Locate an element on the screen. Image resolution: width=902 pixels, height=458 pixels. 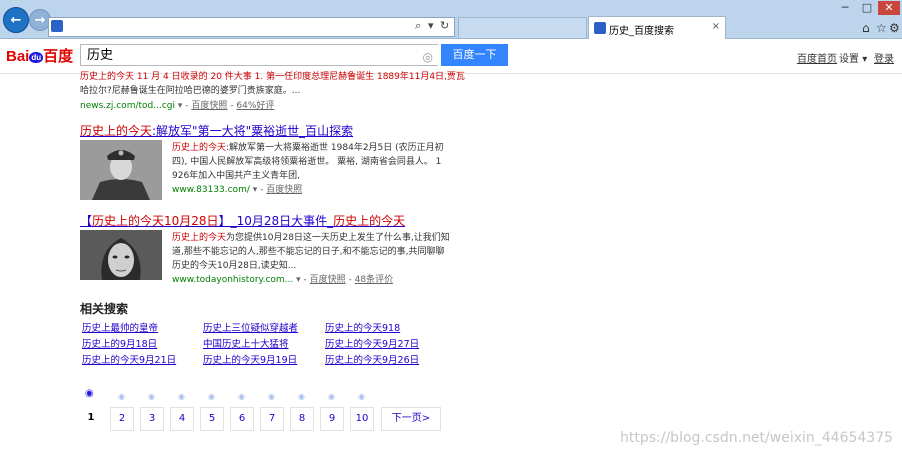
result-1-snapshot: 百度快照 is located at coordinates (209, 106).